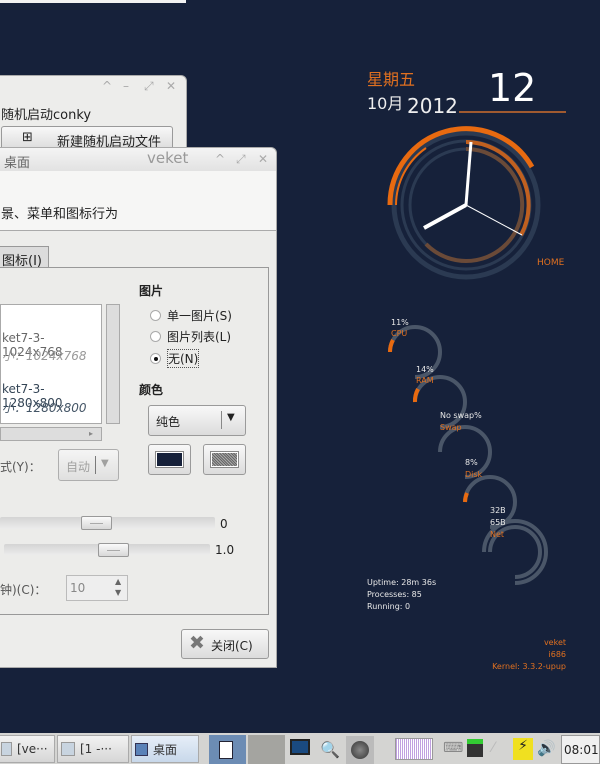 Image resolution: width=600 pixels, height=764 pixels. What do you see at coordinates (493, 748) in the screenshot?
I see `network-icon: ⁄` at bounding box center [493, 748].